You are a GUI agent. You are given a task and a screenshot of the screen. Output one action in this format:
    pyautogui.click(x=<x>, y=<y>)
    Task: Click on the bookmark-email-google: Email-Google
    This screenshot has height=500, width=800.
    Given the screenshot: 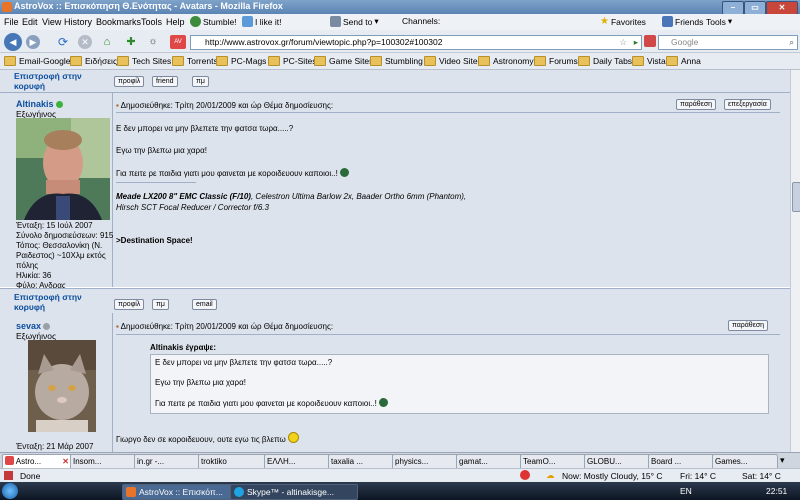 What is the action you would take?
    pyautogui.click(x=37, y=61)
    